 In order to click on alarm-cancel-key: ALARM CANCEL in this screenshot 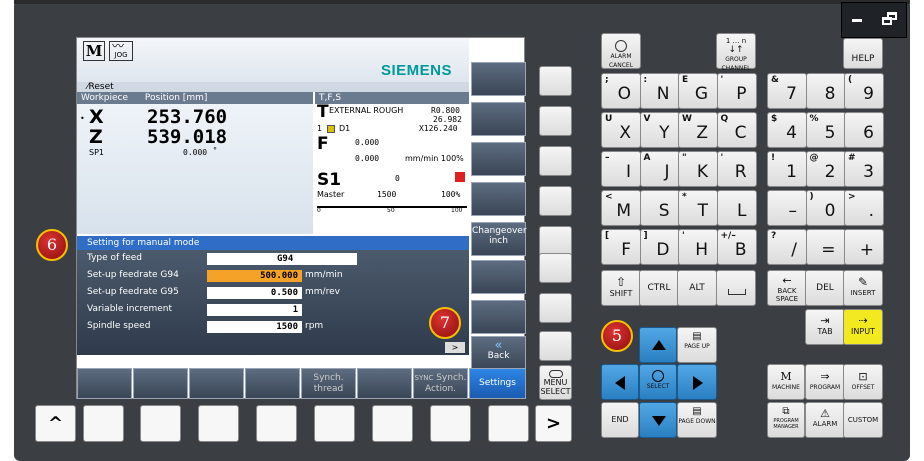, I will do `click(621, 51)`.